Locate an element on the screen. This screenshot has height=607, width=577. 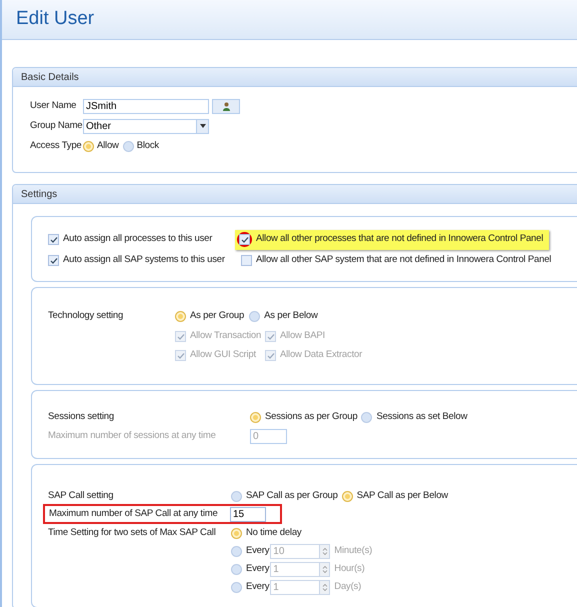
radio-label: Sessions as set Below is located at coordinates (422, 417).